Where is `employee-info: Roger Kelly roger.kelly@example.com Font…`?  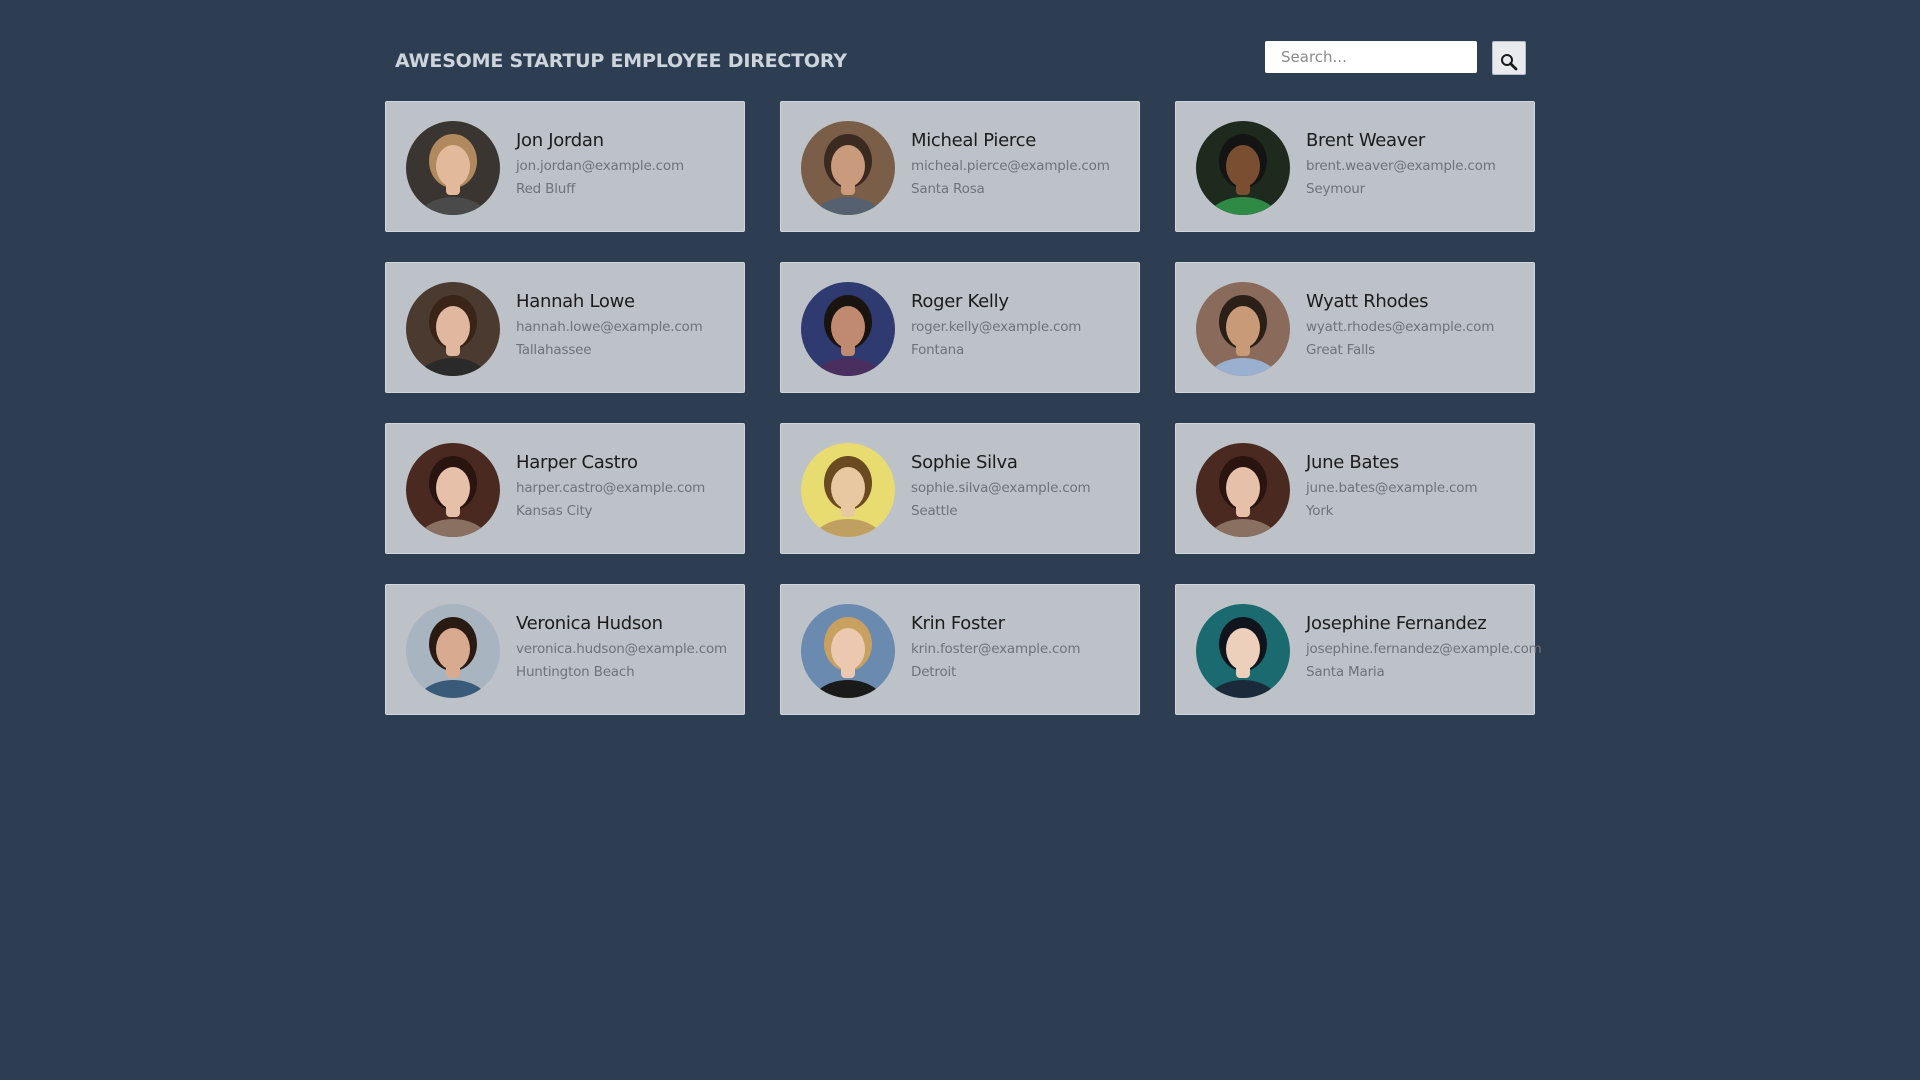 employee-info: Roger Kelly roger.kelly@example.com Font… is located at coordinates (996, 326).